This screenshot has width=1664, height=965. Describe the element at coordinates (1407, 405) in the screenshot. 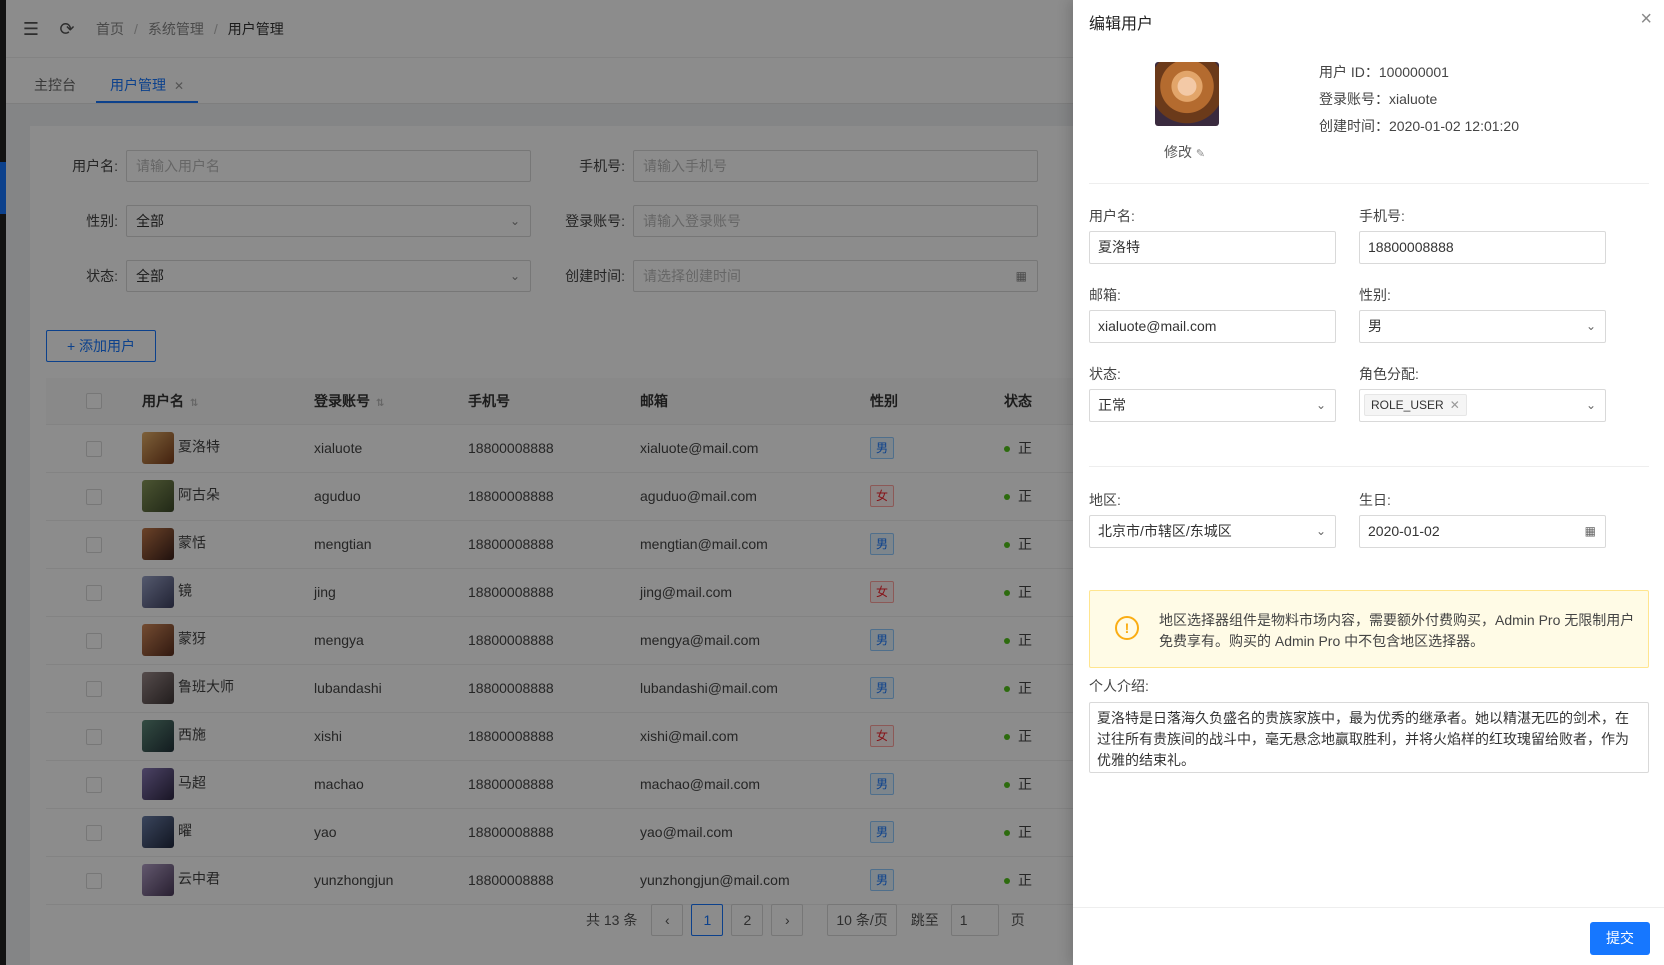

I see `role-chip-label: ROLE_USER` at that location.